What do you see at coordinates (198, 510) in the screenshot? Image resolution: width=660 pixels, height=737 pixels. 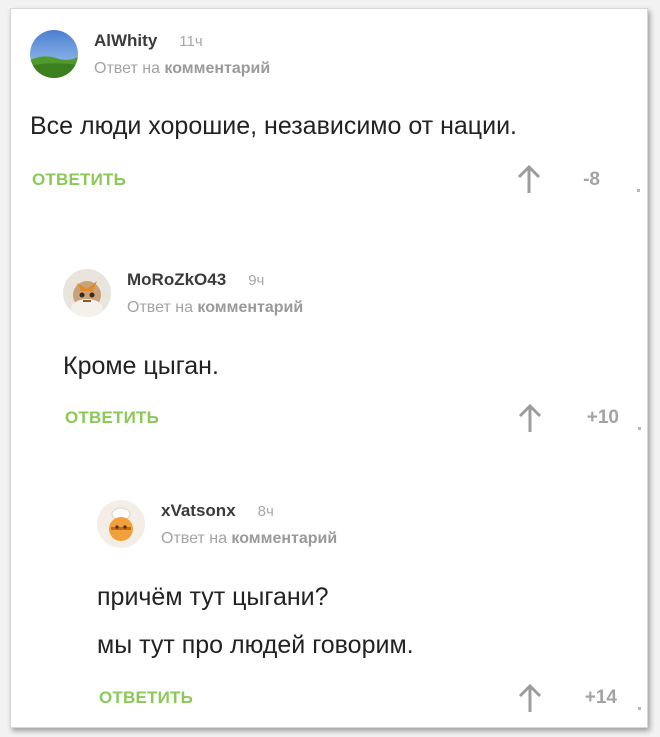 I see `username: xVatsonx` at bounding box center [198, 510].